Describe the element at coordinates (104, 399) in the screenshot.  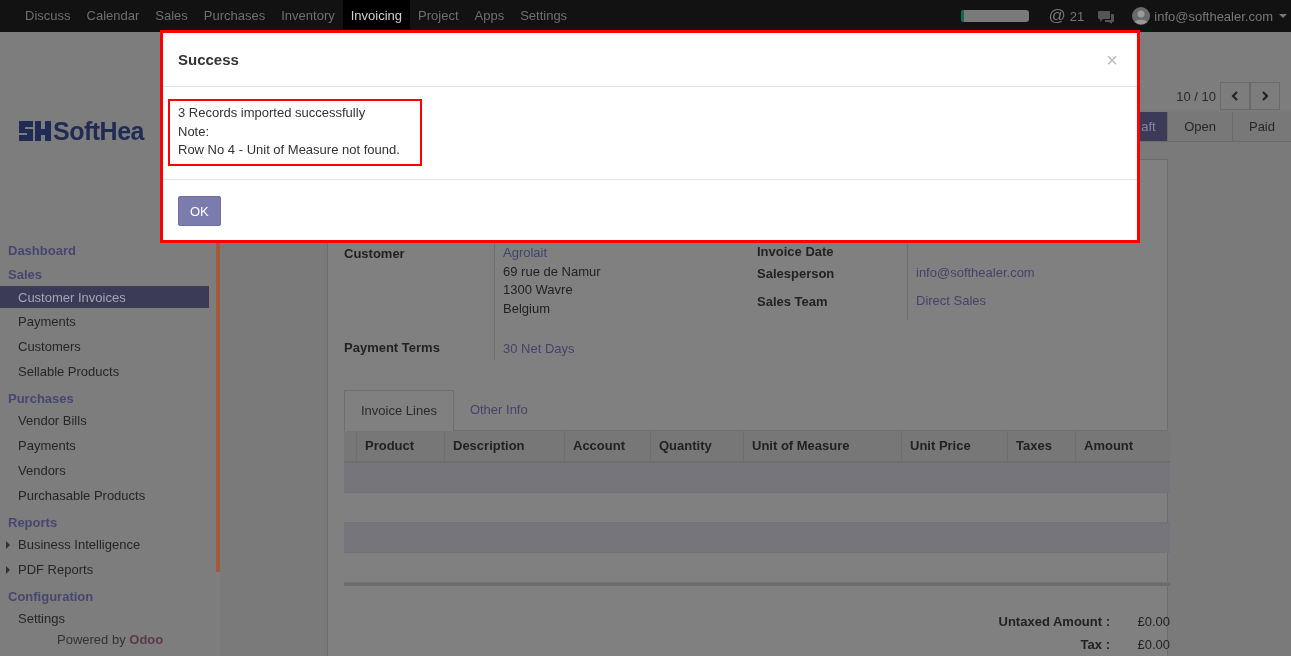
I see `section-heading: Purchases` at that location.